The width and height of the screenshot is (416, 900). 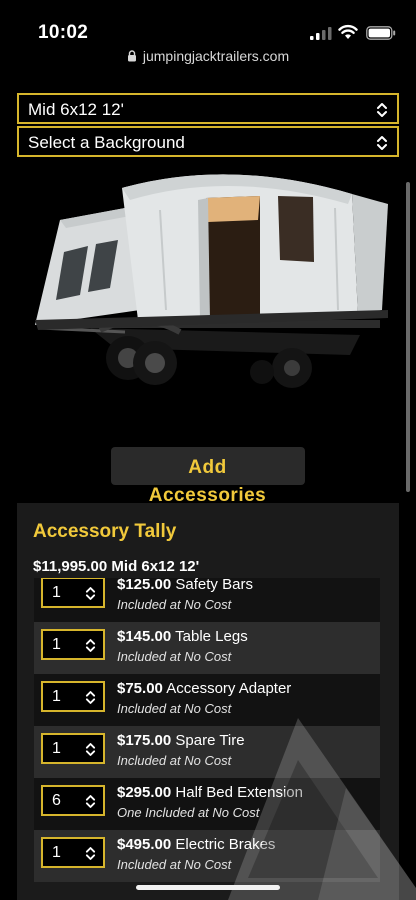 What do you see at coordinates (214, 585) in the screenshot?
I see `item-name: Safety Bars` at bounding box center [214, 585].